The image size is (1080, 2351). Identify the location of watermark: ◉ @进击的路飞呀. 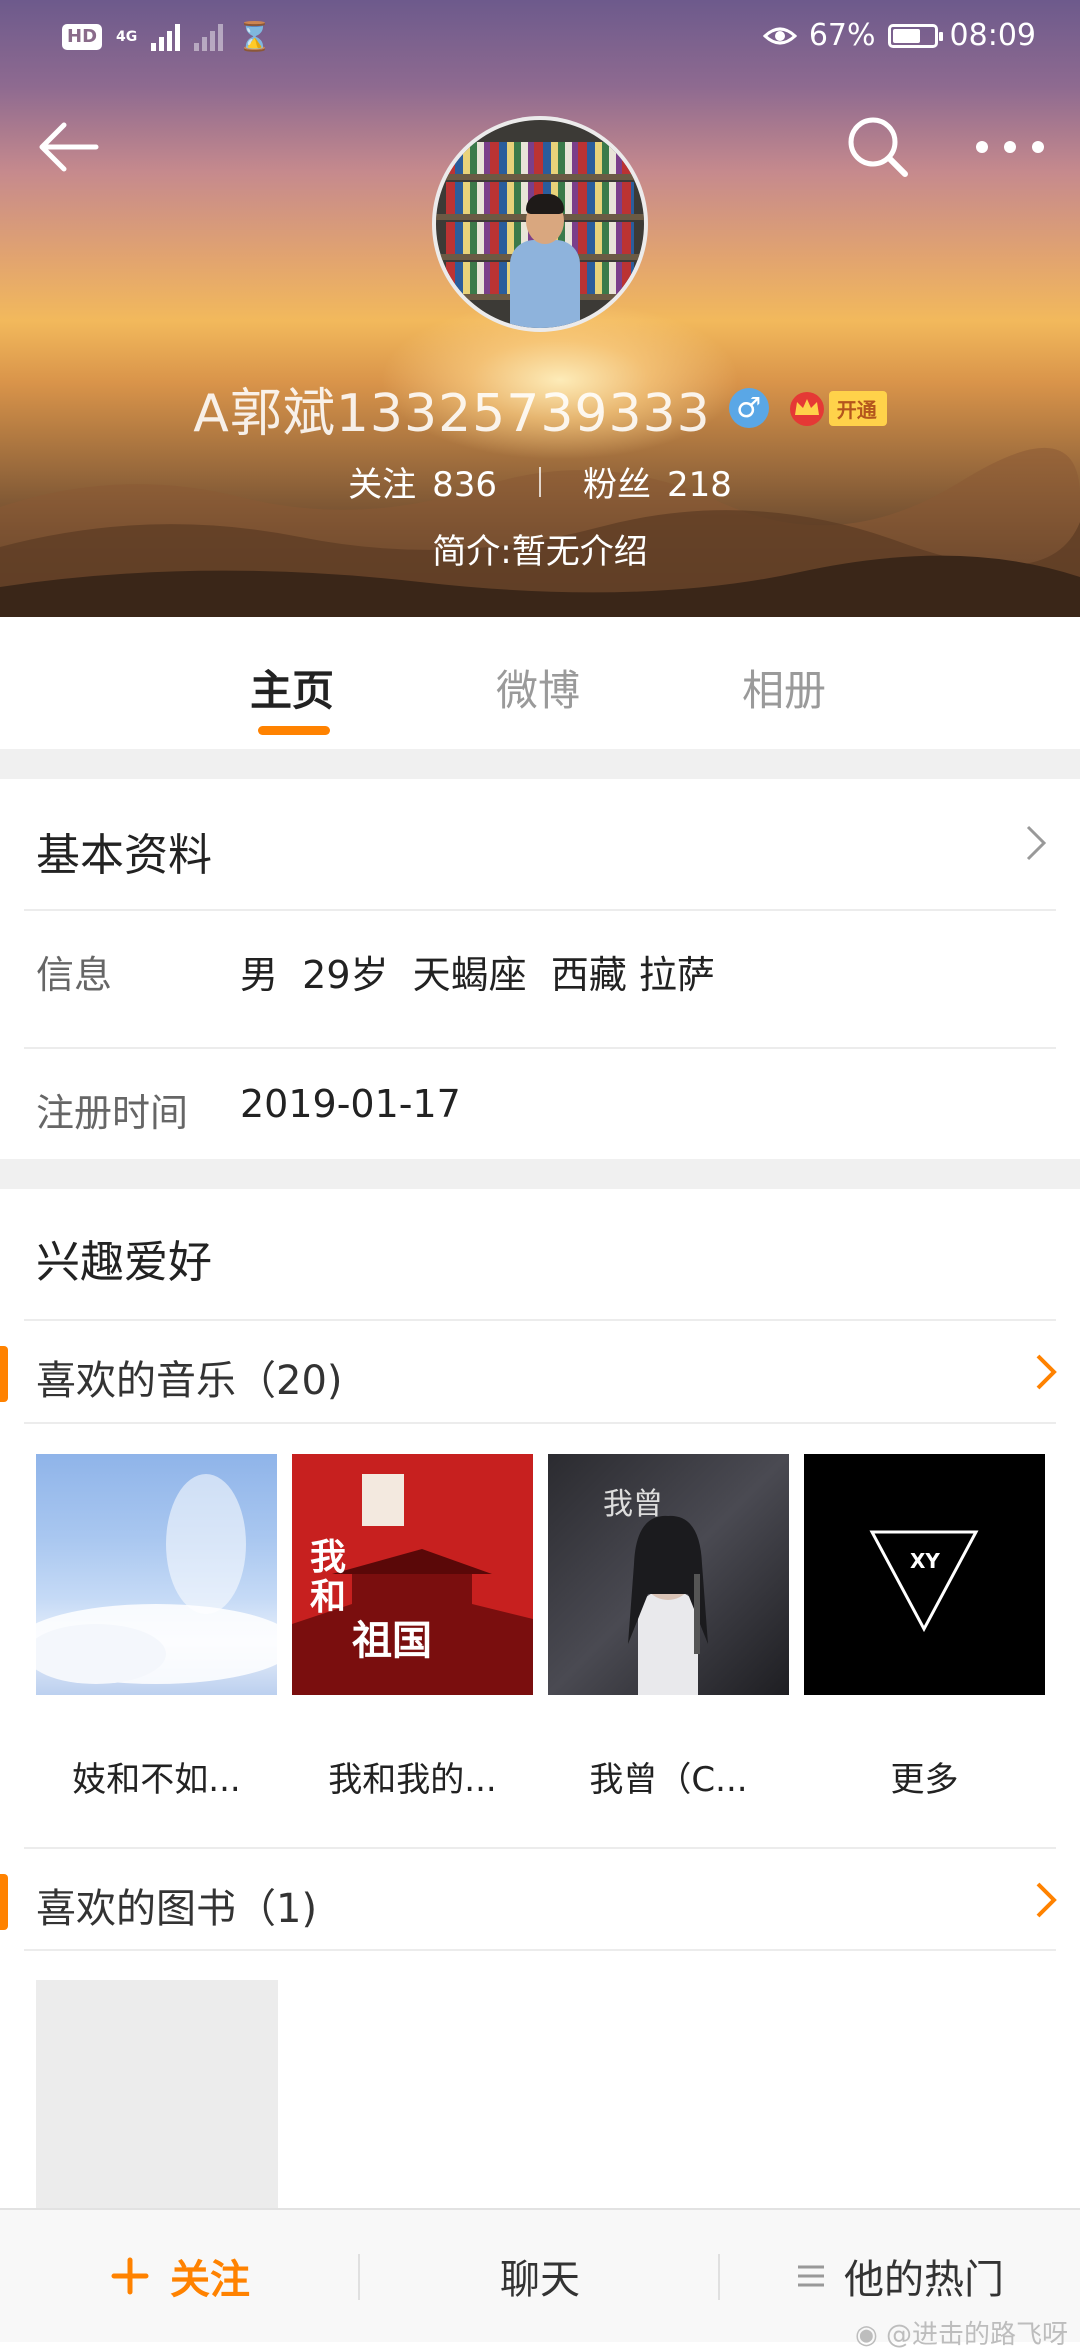
(961, 2332).